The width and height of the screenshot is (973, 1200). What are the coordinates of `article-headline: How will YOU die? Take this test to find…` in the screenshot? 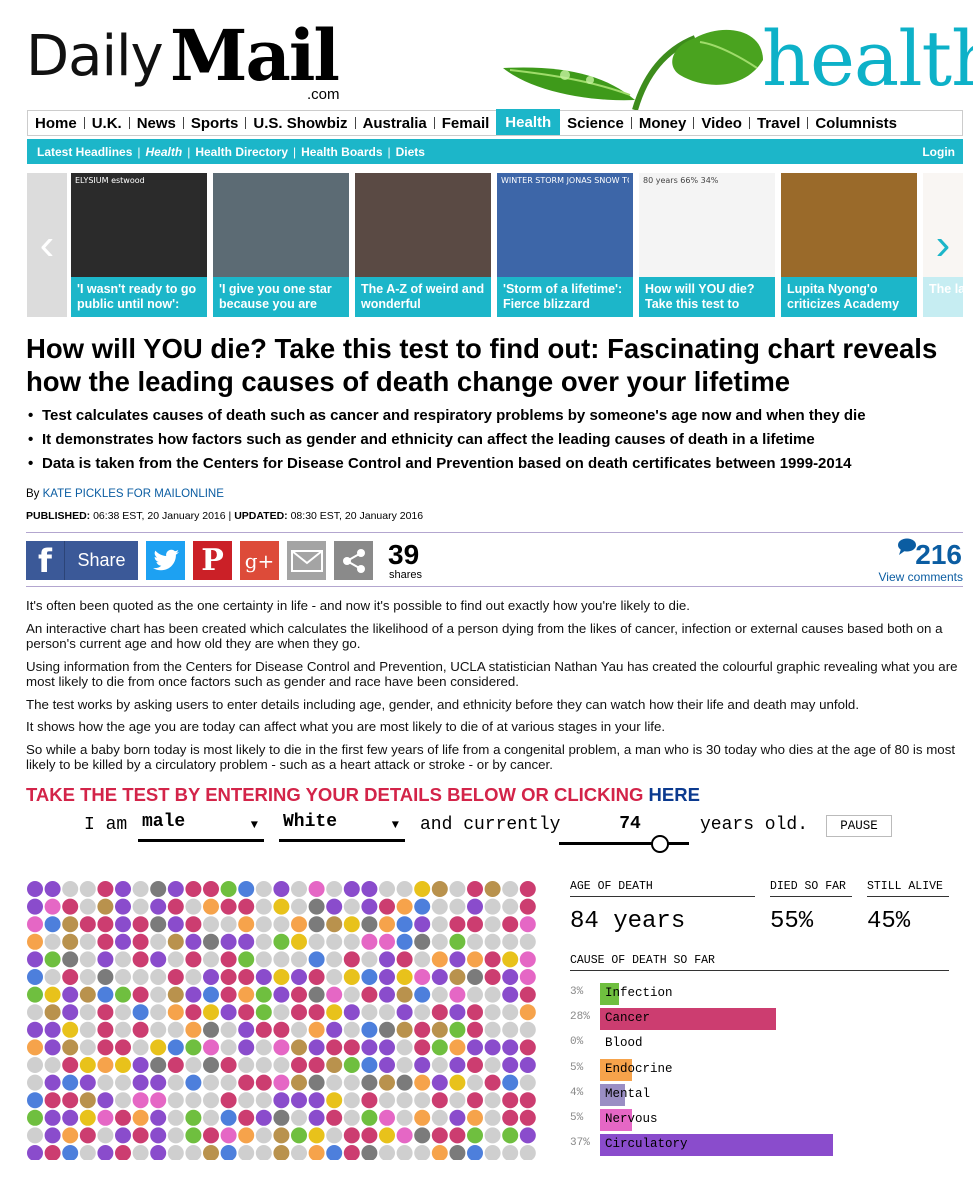 It's located at (482, 365).